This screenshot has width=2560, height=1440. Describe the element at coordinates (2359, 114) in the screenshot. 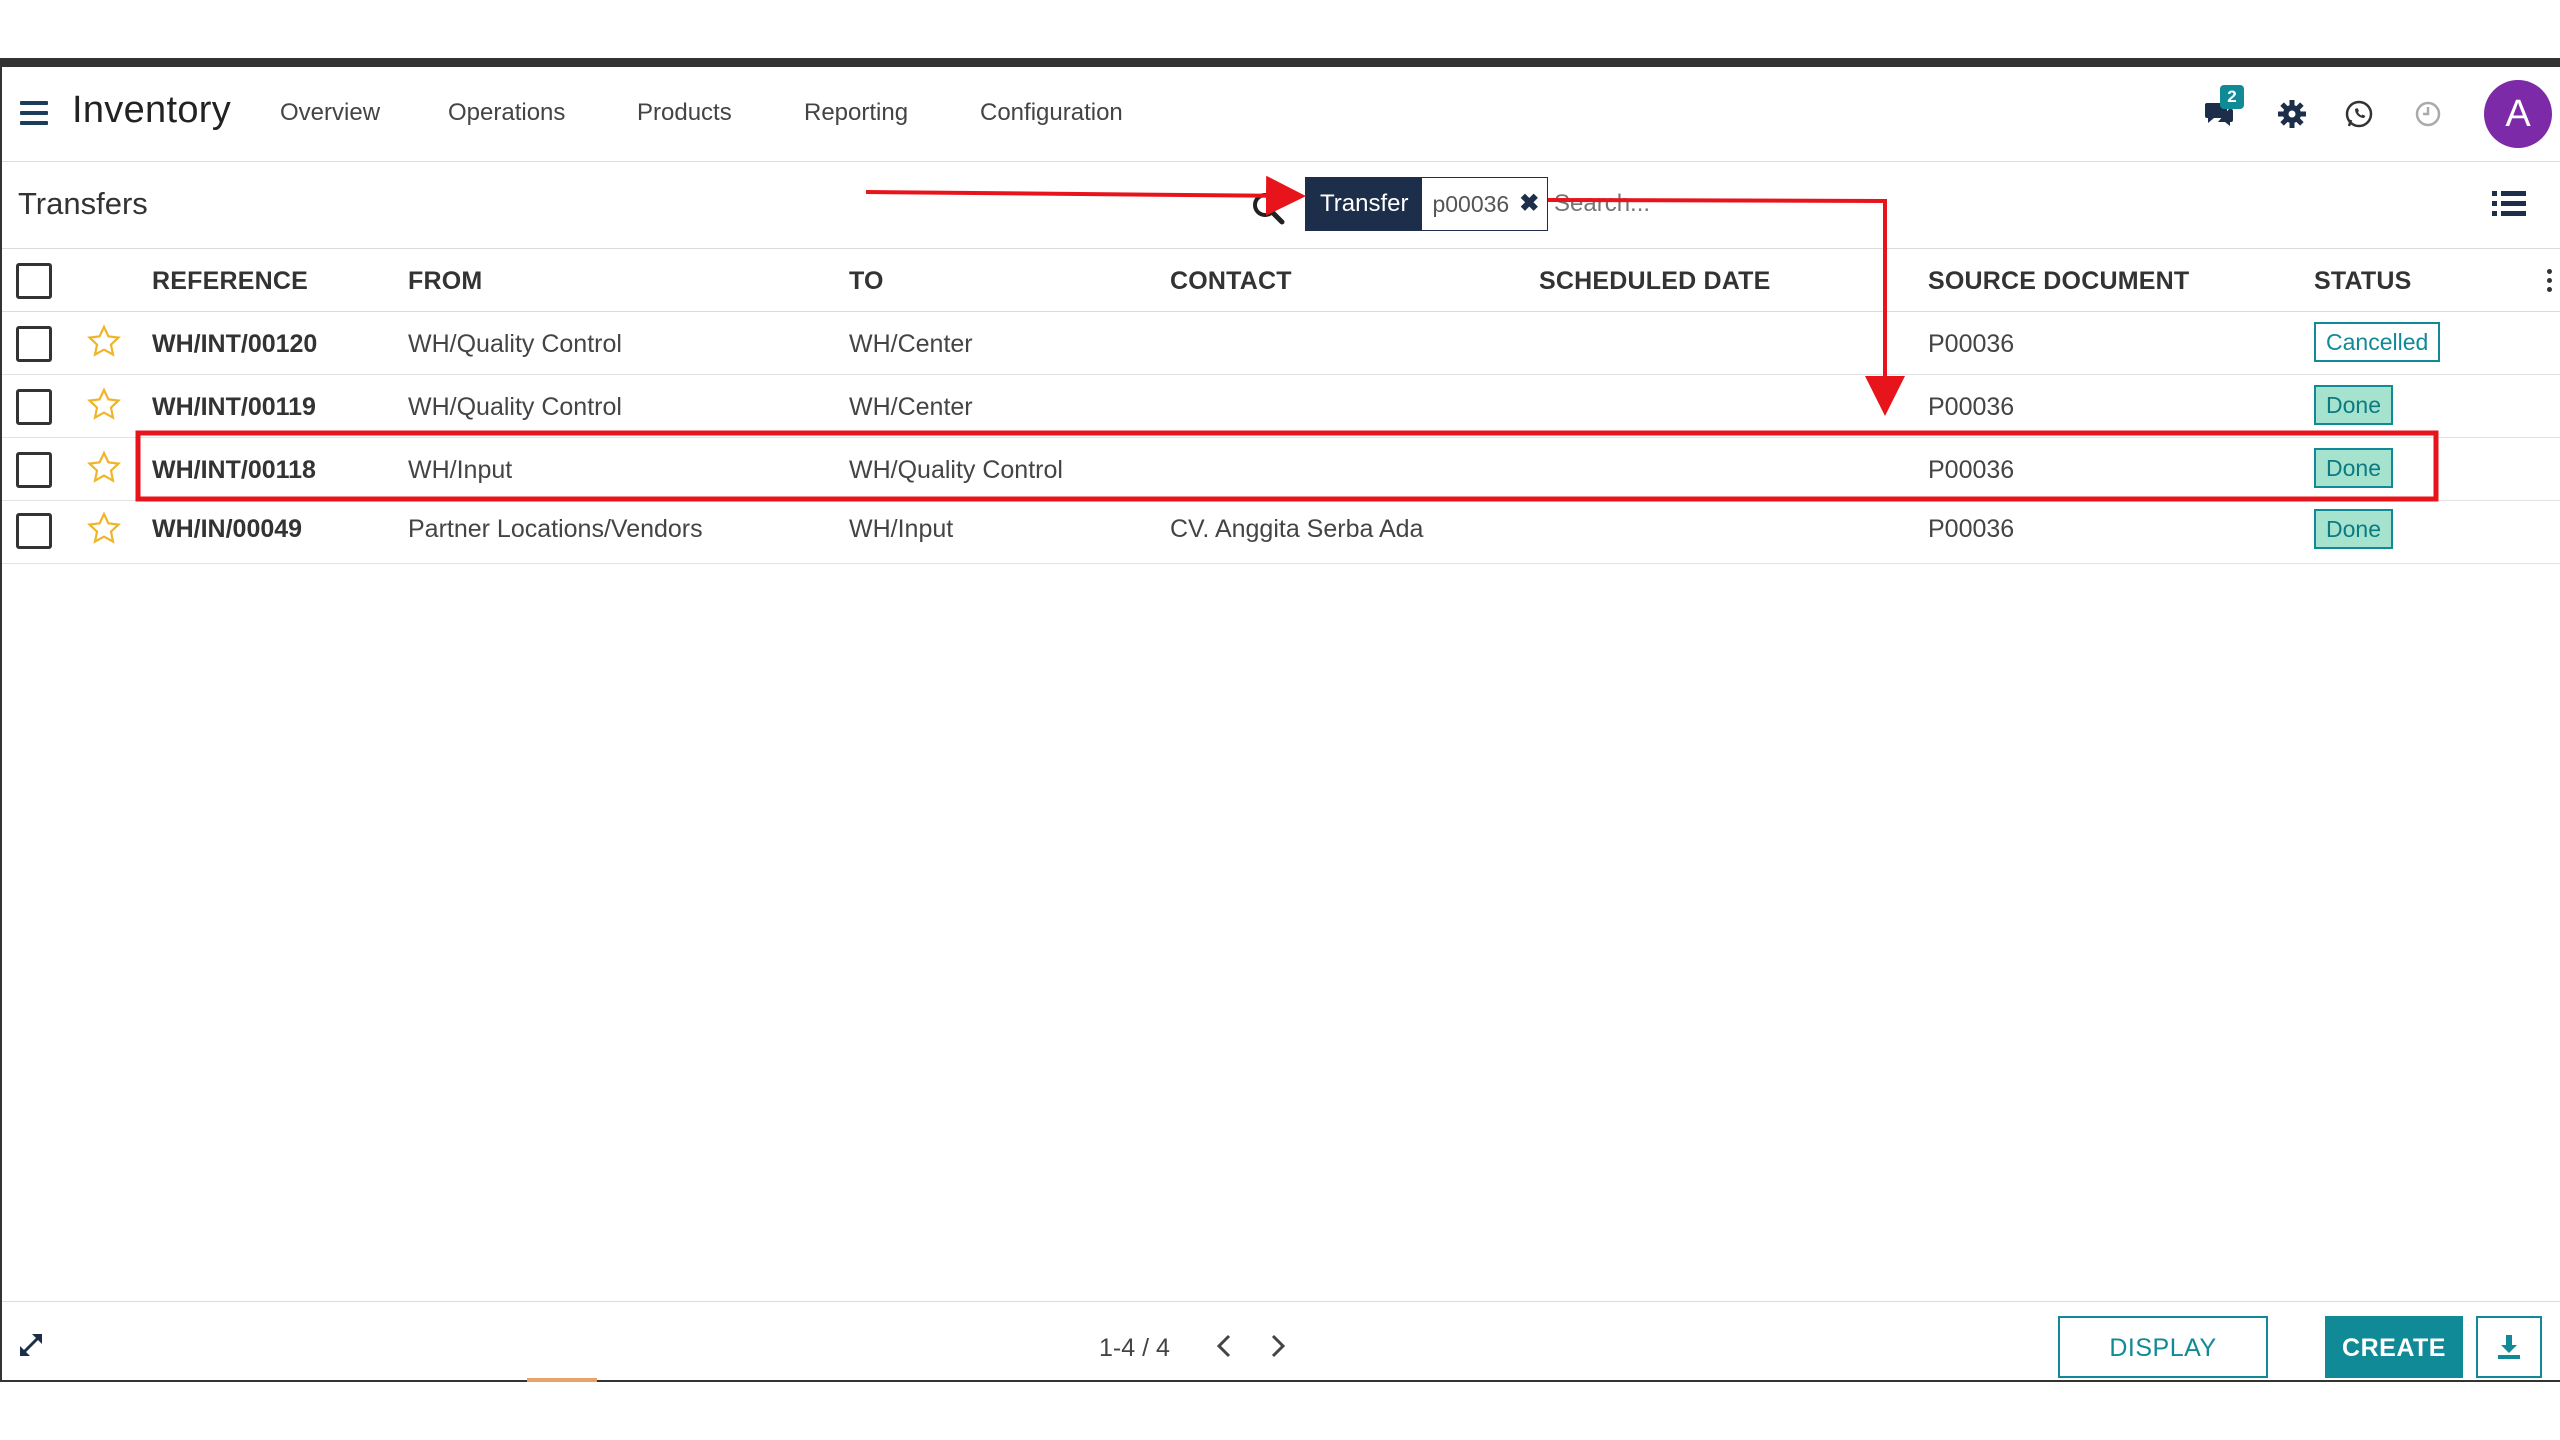

I see `whatsapp-icon` at that location.